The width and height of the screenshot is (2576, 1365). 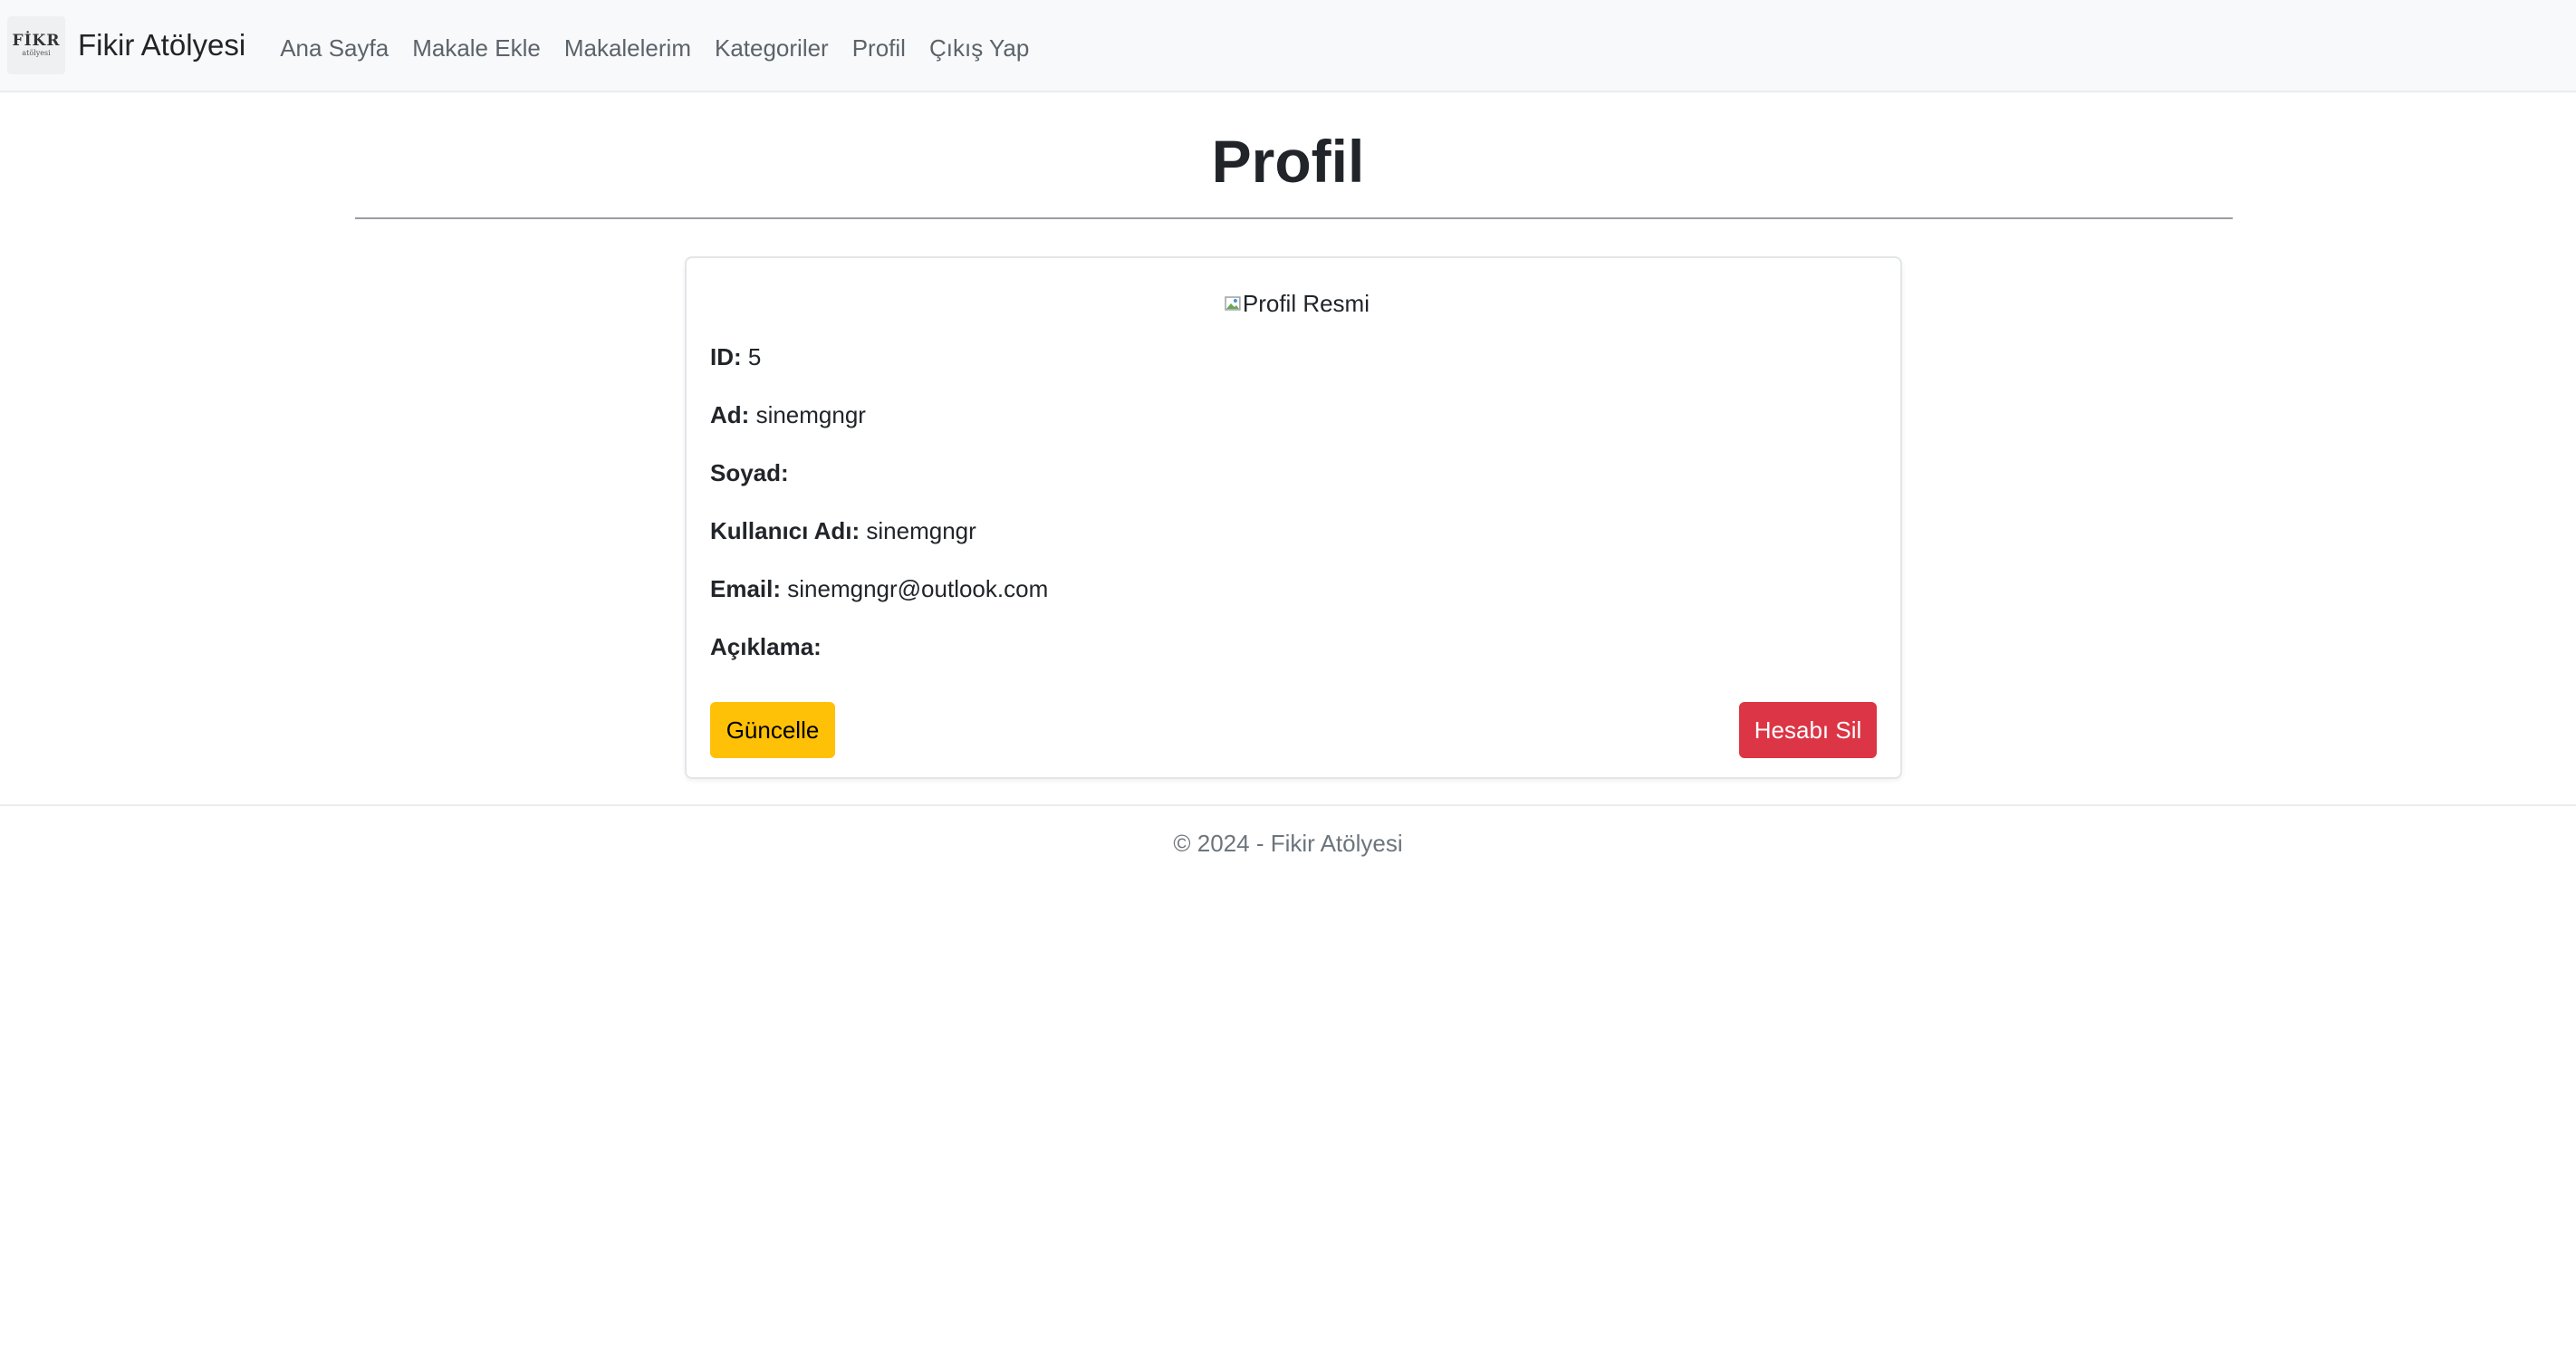 I want to click on nav-link-home: Ana Sayfa, so click(x=334, y=46).